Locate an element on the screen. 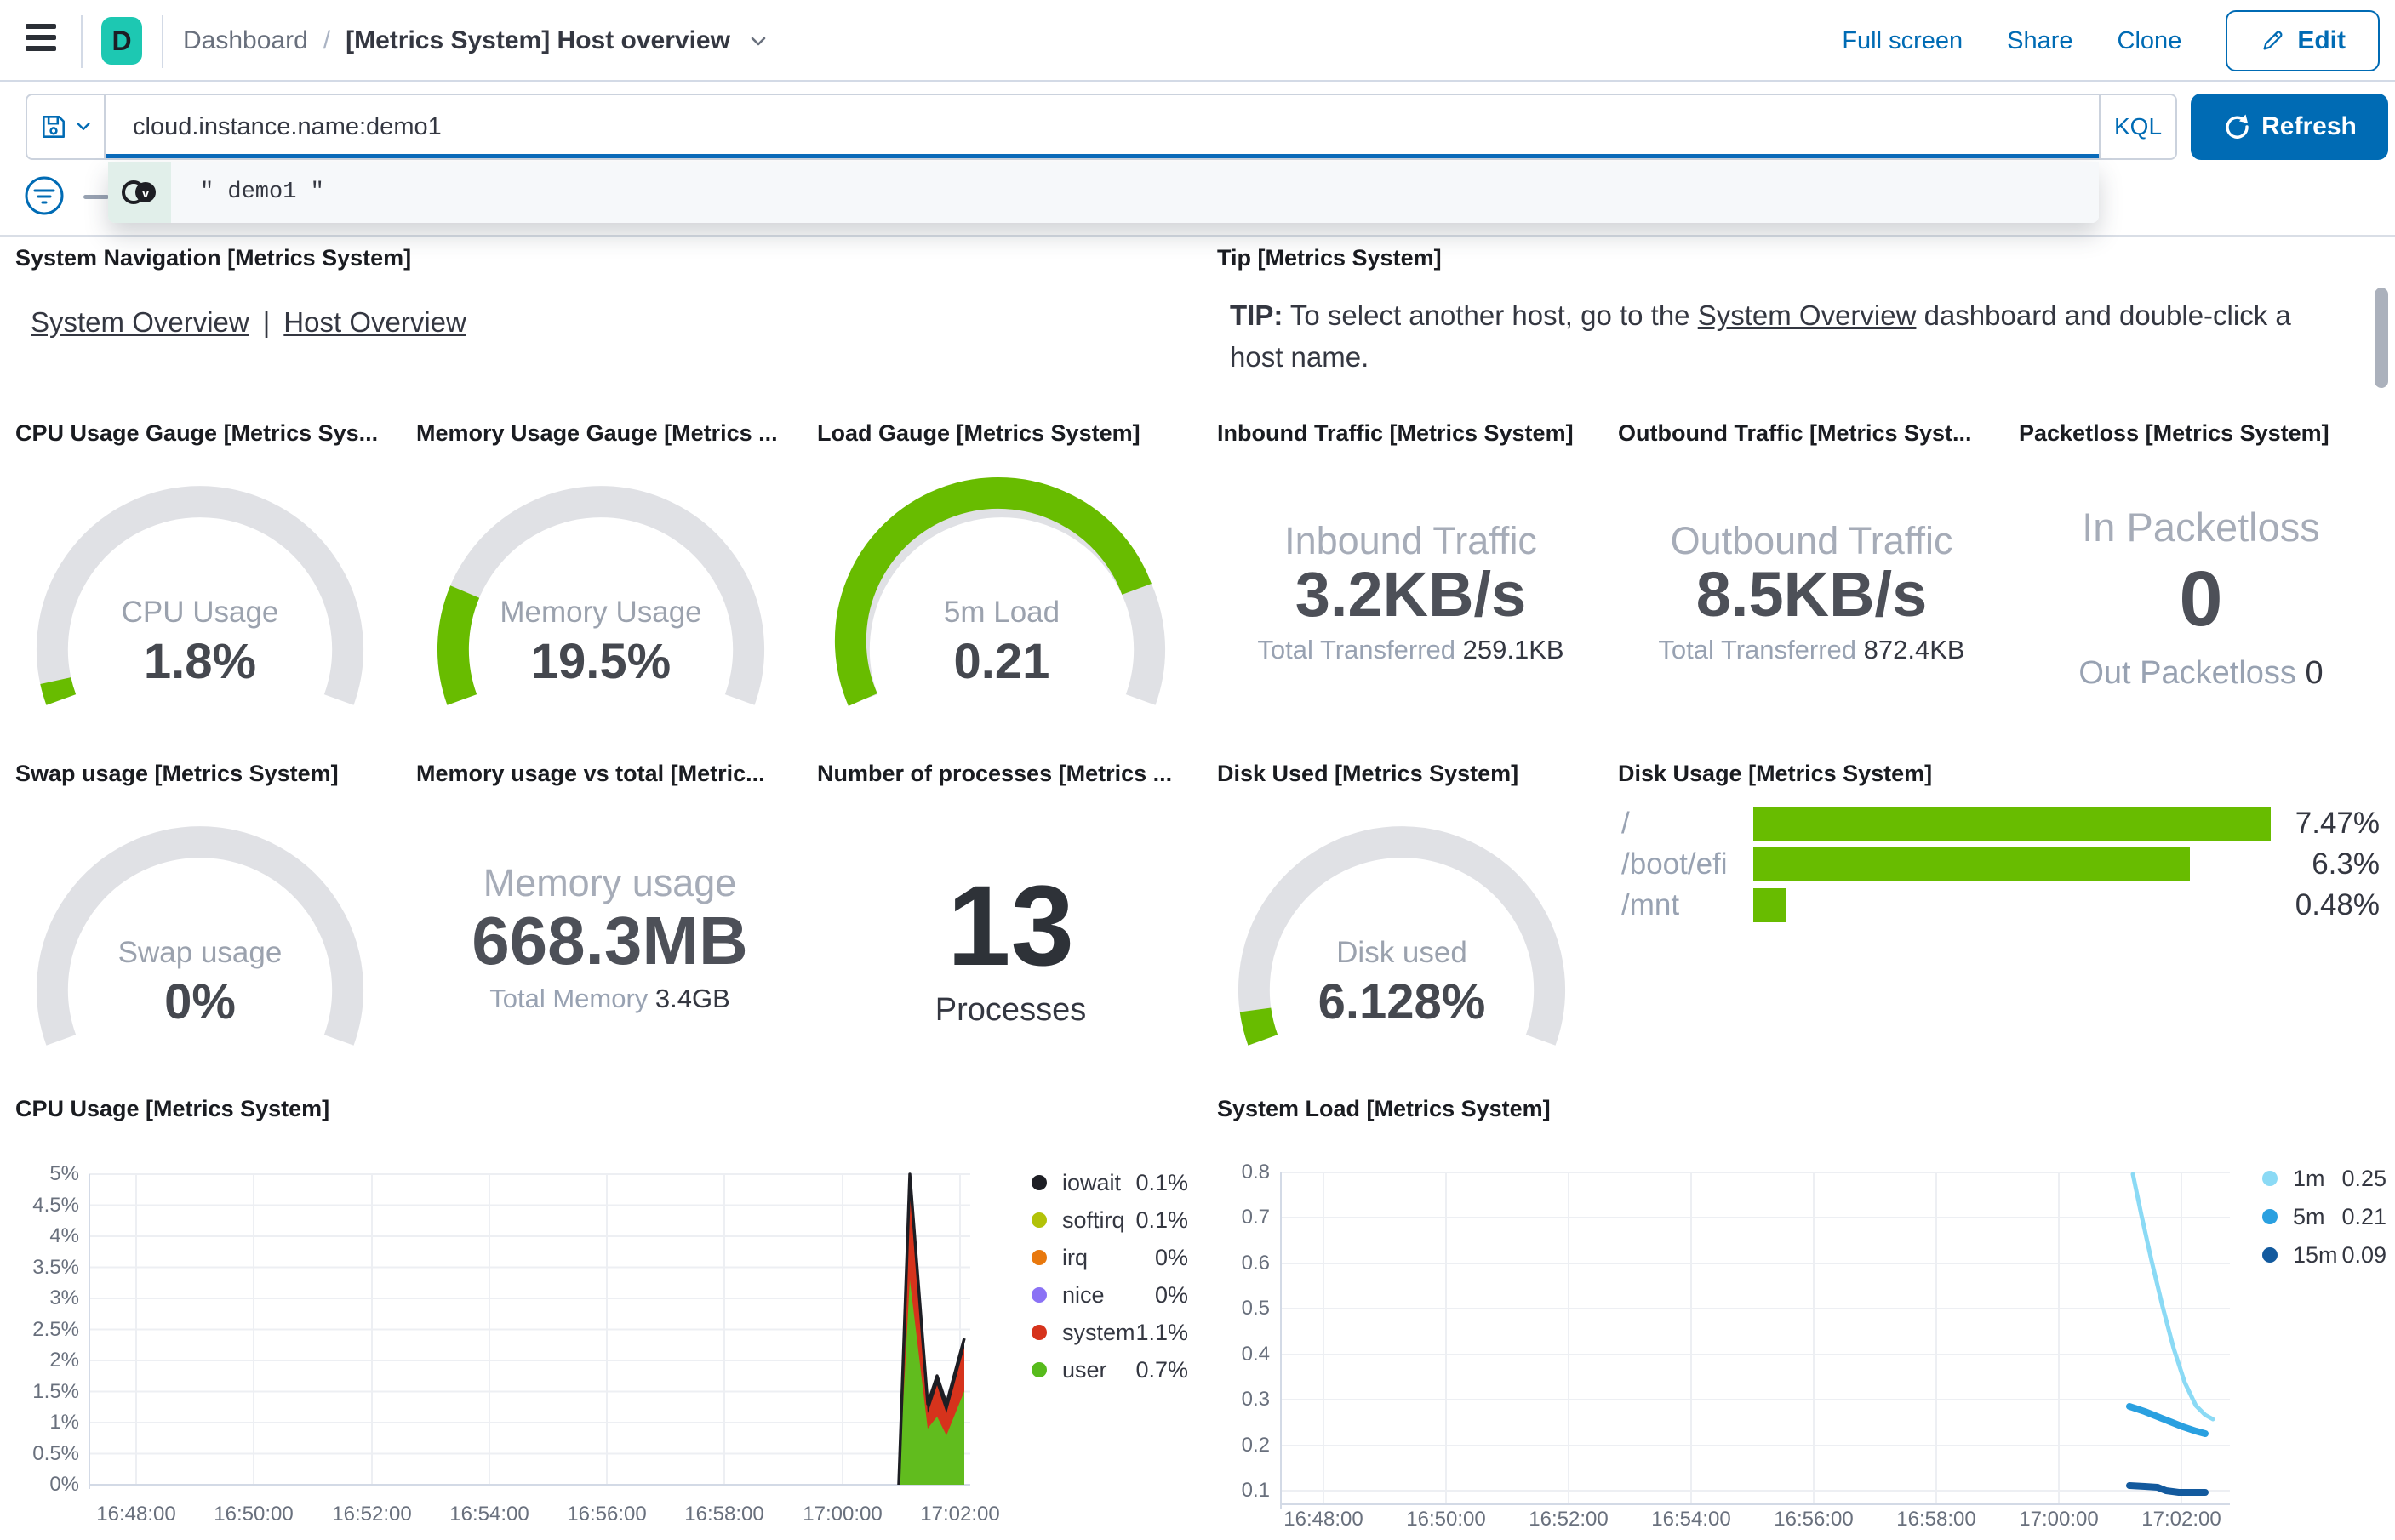 The image size is (2395, 1540). panel-title: Disk Usage [Metrics System] is located at coordinates (2000, 774).